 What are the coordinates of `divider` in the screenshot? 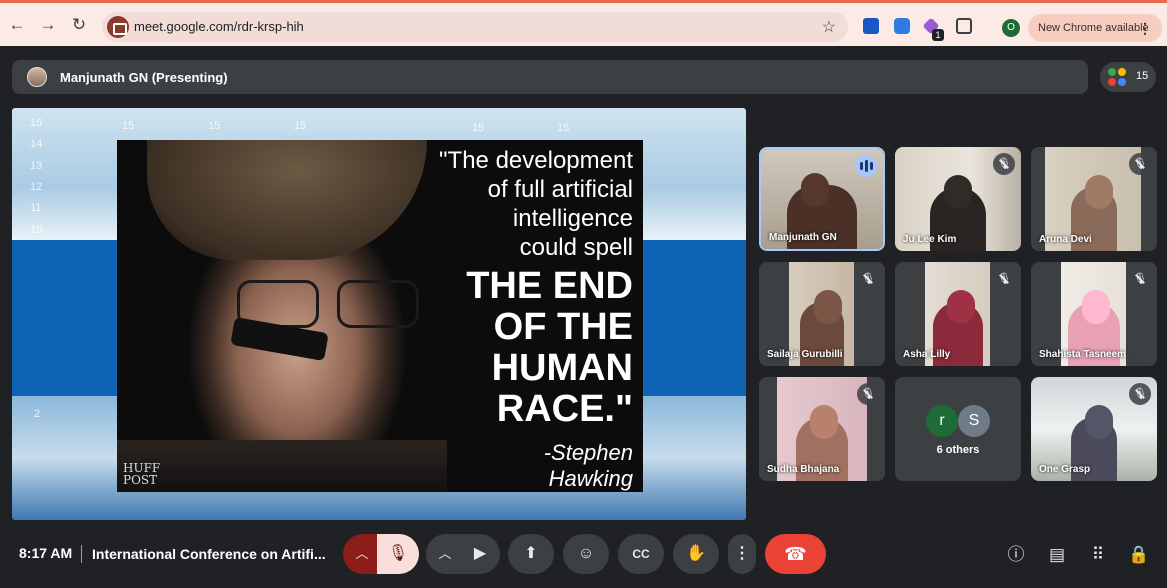 It's located at (81, 554).